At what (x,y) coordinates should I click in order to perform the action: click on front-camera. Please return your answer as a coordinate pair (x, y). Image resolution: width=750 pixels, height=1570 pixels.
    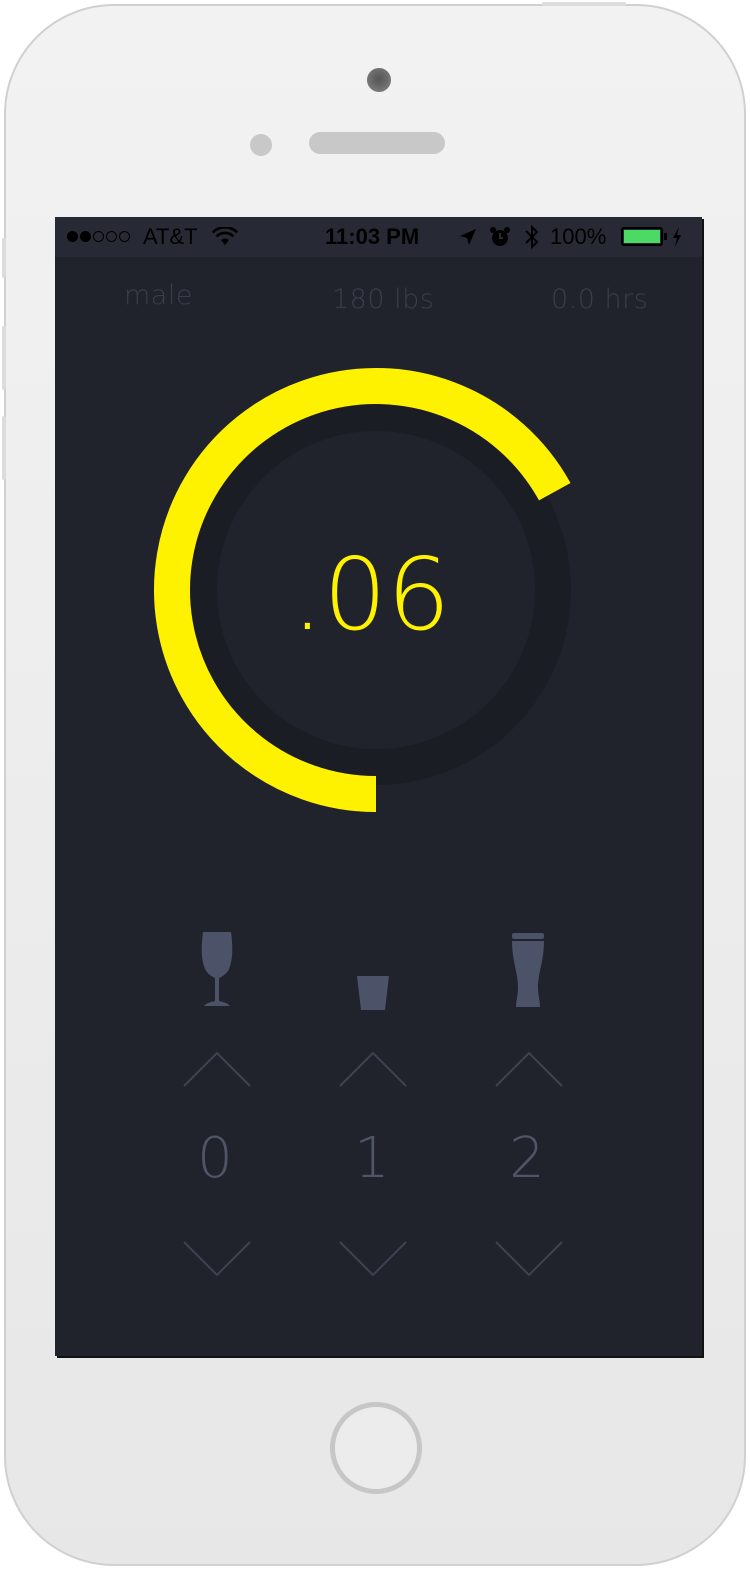
    Looking at the image, I should click on (379, 80).